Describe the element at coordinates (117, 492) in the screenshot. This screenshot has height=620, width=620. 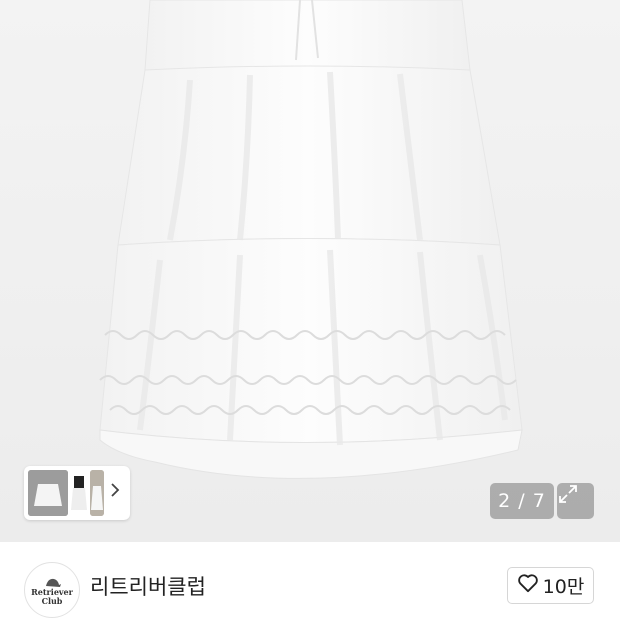
I see `chevron-right-icon` at that location.